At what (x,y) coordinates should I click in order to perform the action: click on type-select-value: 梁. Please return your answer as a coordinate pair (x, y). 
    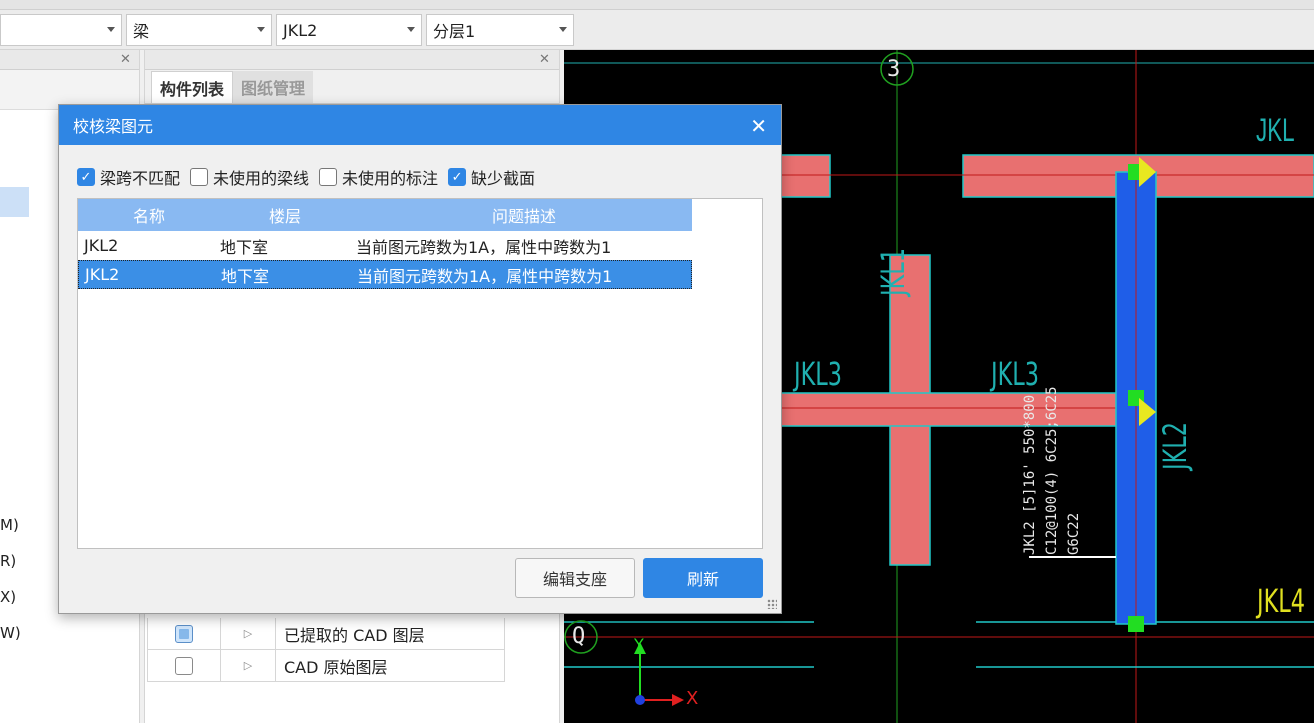
    Looking at the image, I should click on (141, 31).